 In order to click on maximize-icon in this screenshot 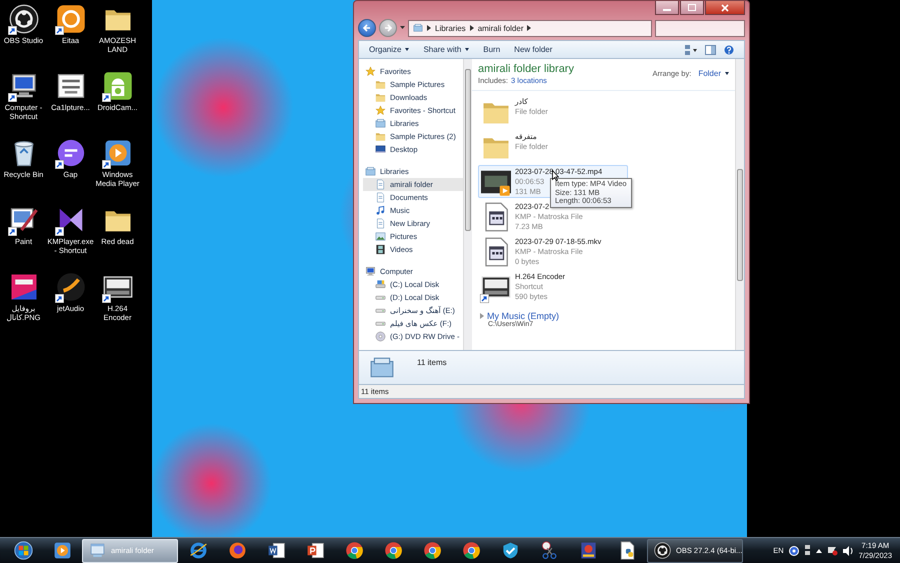, I will do `click(692, 7)`.